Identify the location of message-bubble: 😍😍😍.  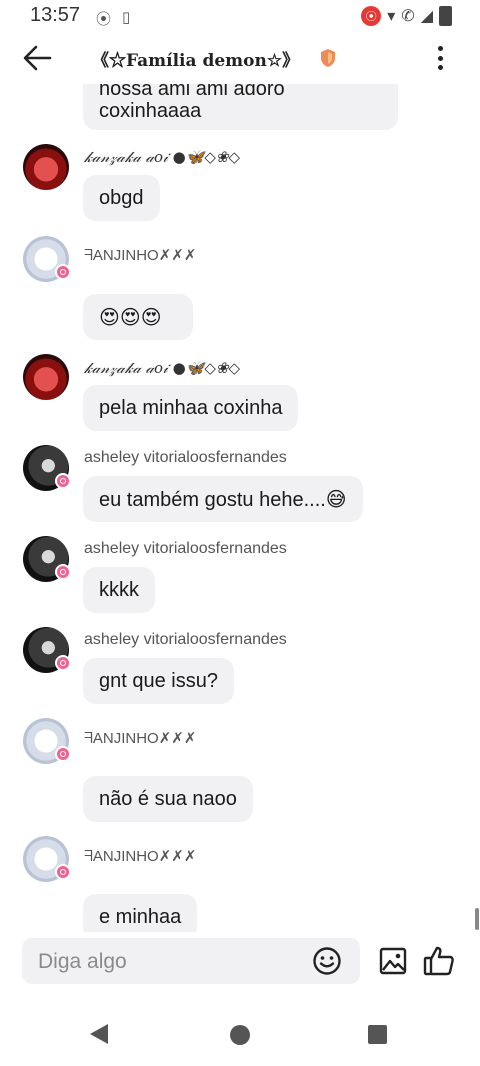
(138, 317).